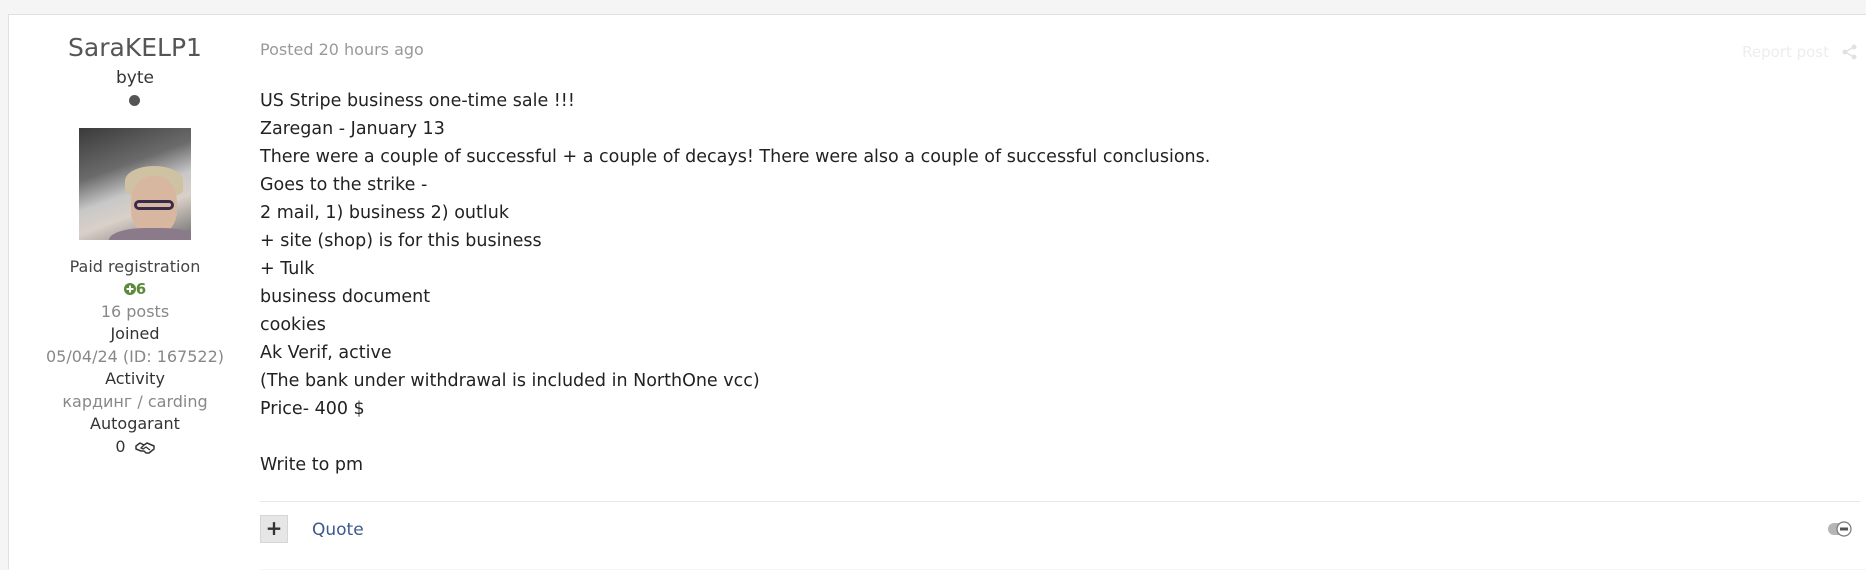 This screenshot has height=570, width=1866. What do you see at coordinates (312, 465) in the screenshot?
I see `post-line: Write to pm` at bounding box center [312, 465].